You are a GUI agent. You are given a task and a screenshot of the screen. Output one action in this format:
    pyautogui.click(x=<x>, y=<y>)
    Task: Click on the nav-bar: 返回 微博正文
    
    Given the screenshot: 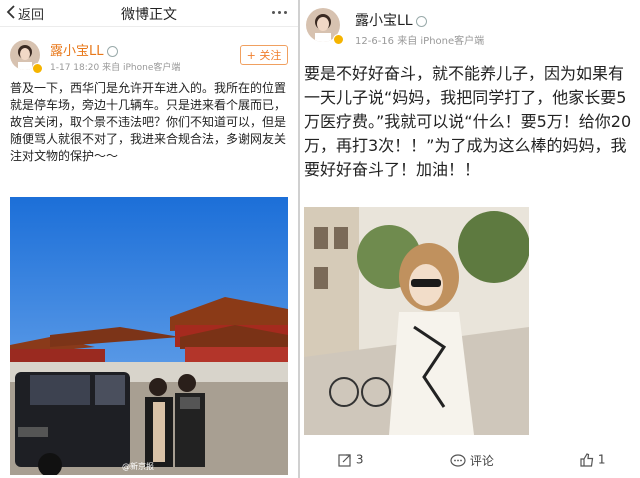 What is the action you would take?
    pyautogui.click(x=149, y=13)
    